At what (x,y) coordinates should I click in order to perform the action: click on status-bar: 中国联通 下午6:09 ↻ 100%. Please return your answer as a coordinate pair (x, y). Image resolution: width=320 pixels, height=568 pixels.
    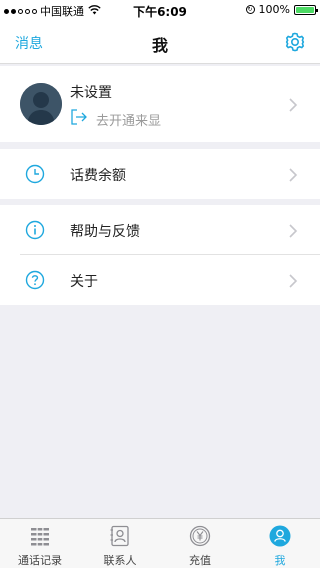
    Looking at the image, I should click on (160, 10).